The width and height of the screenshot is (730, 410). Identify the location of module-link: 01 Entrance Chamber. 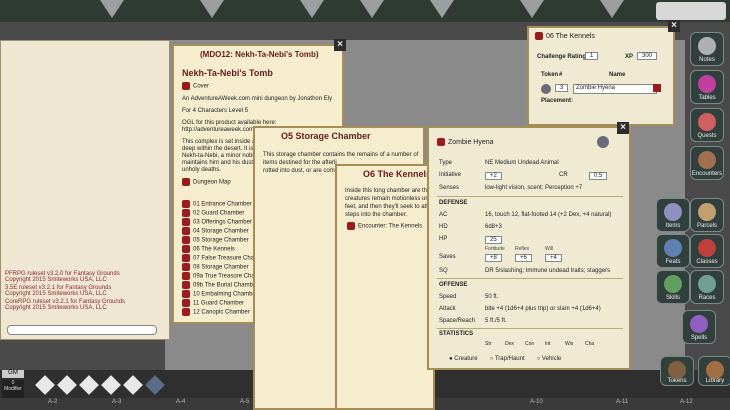
(222, 204).